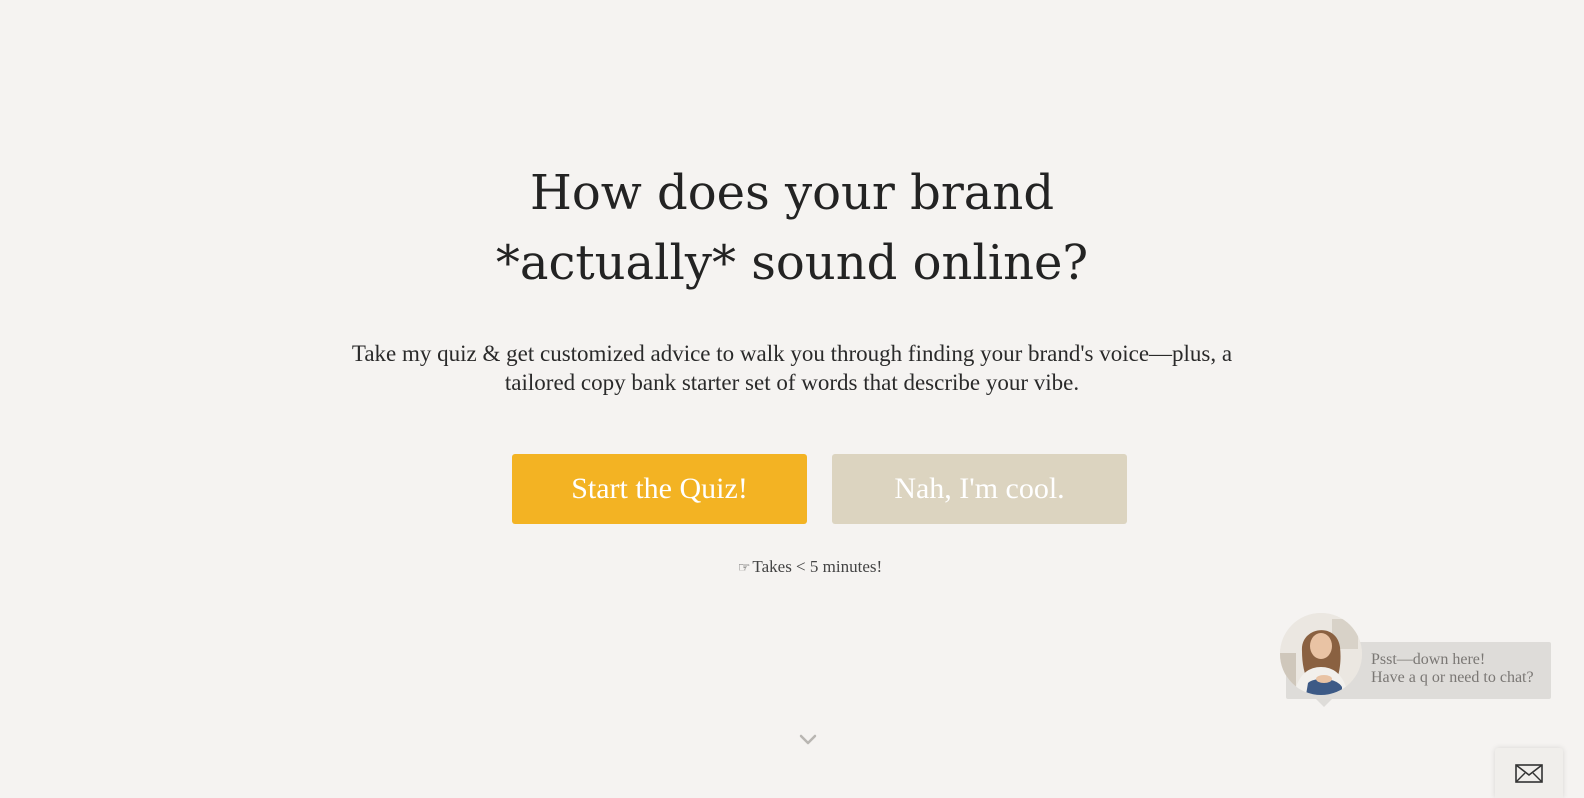 This screenshot has width=1584, height=798. I want to click on chat-prompt-line-1: Psst—down here!, so click(1428, 659).